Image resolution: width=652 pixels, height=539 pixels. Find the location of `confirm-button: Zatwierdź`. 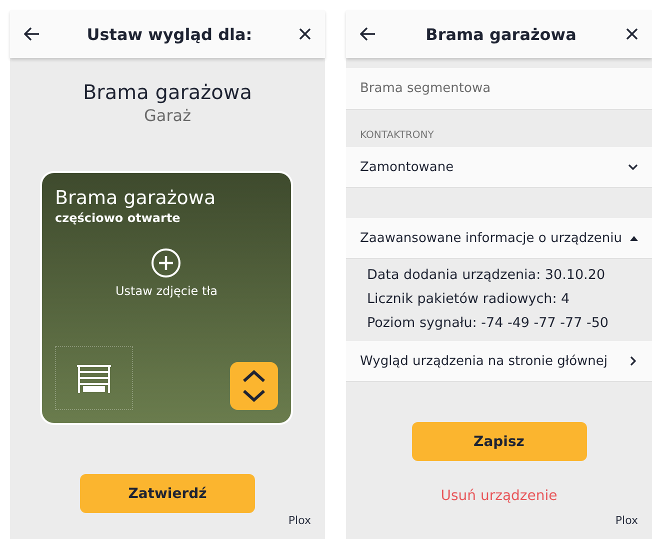

confirm-button: Zatwierdź is located at coordinates (167, 493).